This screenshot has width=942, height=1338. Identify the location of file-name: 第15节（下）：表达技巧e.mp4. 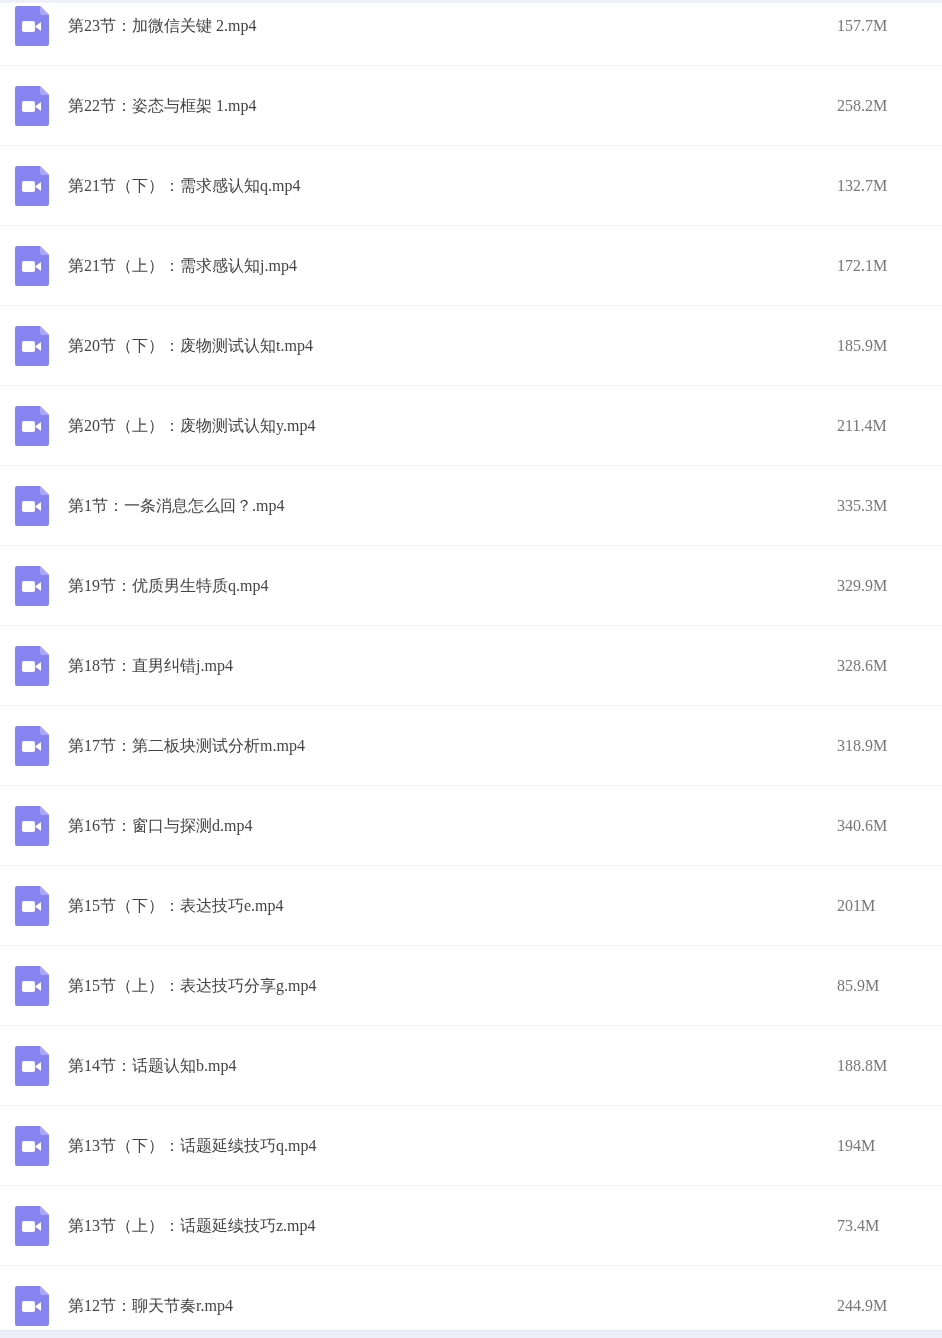
(176, 905).